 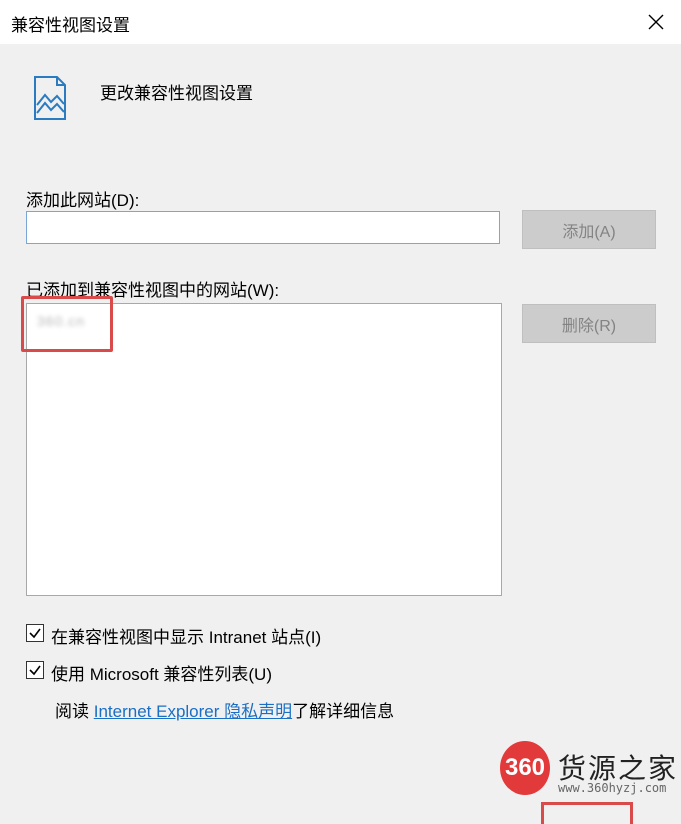 I want to click on read-suffix: 了解详细信息, so click(x=343, y=711).